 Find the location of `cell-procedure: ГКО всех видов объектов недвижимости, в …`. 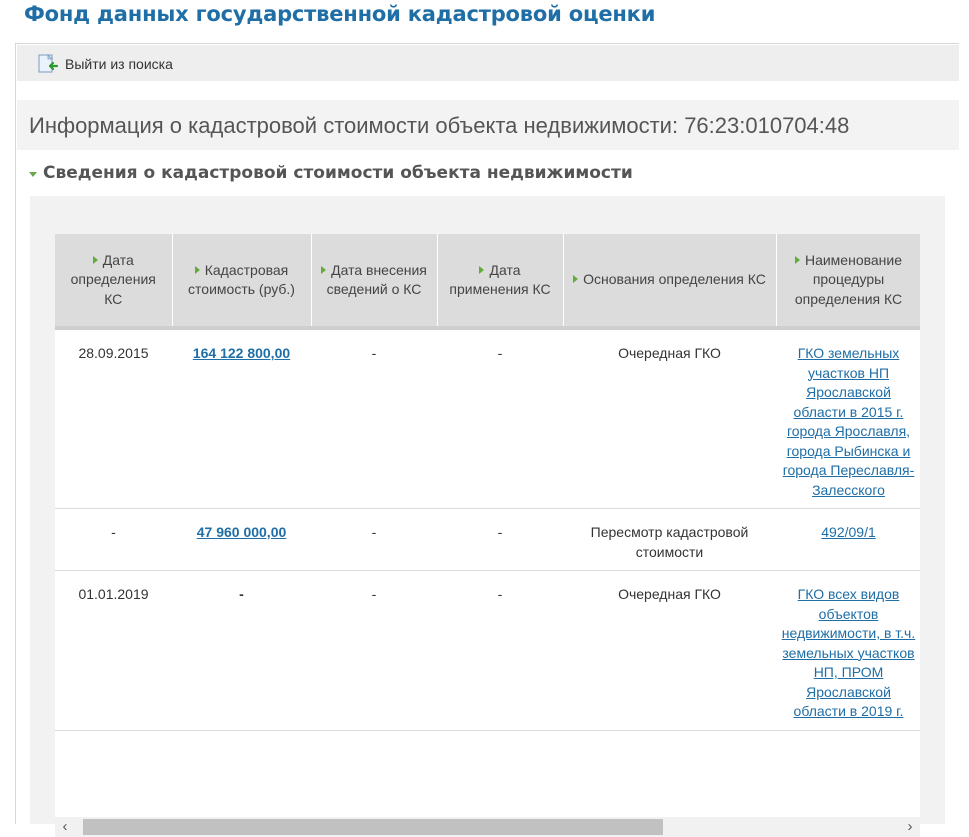

cell-procedure: ГКО всех видов объектов недвижимости, в … is located at coordinates (848, 650).